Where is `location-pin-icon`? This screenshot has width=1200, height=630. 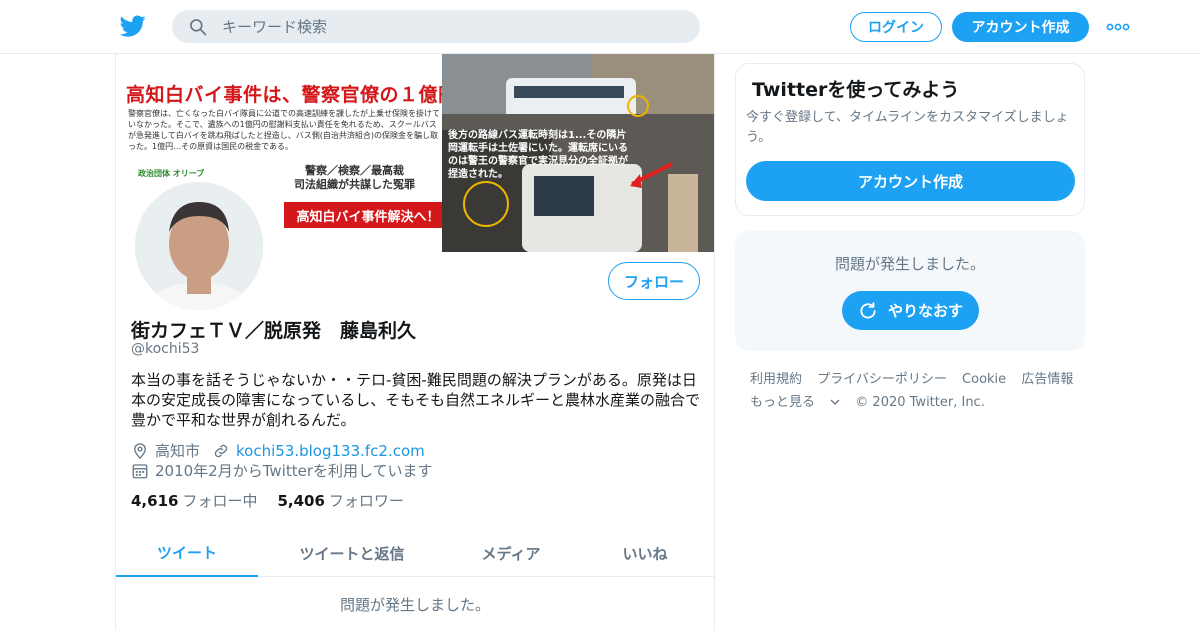 location-pin-icon is located at coordinates (140, 450).